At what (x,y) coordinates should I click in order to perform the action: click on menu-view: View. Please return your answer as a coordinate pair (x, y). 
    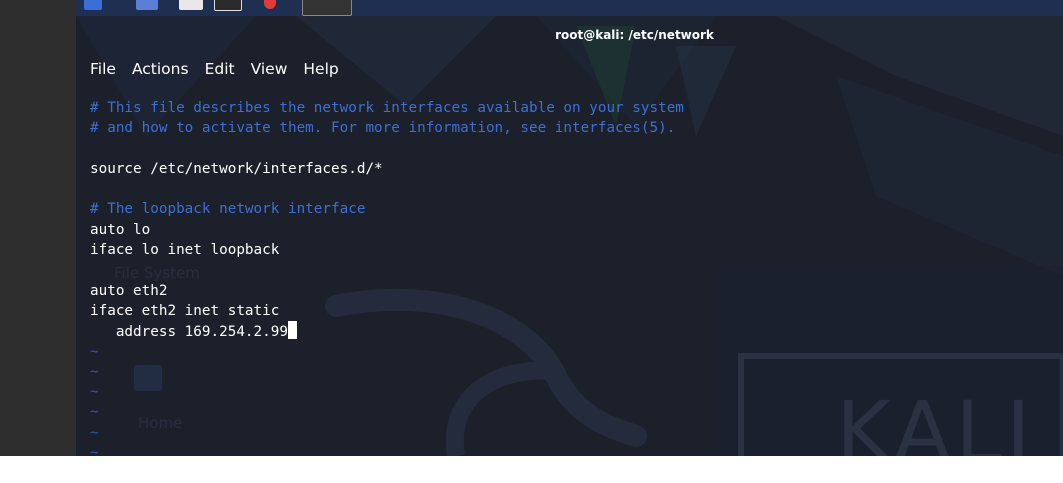
    Looking at the image, I should click on (269, 69).